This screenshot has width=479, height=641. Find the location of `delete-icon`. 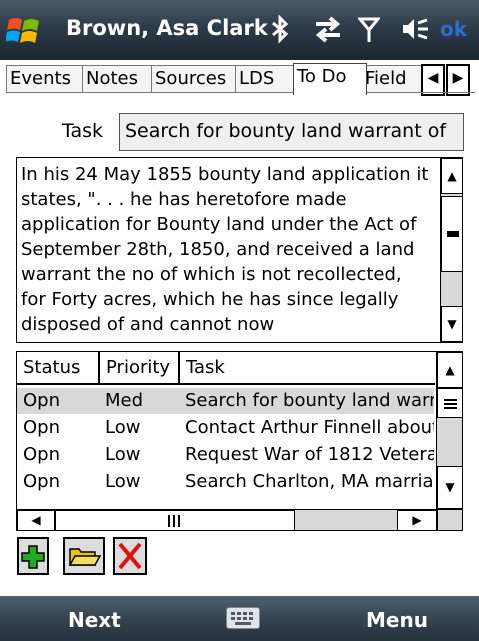

delete-icon is located at coordinates (130, 556).